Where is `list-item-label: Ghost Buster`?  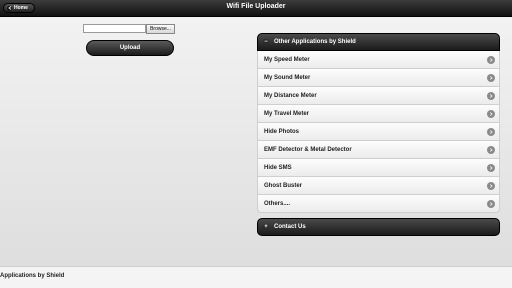 list-item-label: Ghost Buster is located at coordinates (283, 185).